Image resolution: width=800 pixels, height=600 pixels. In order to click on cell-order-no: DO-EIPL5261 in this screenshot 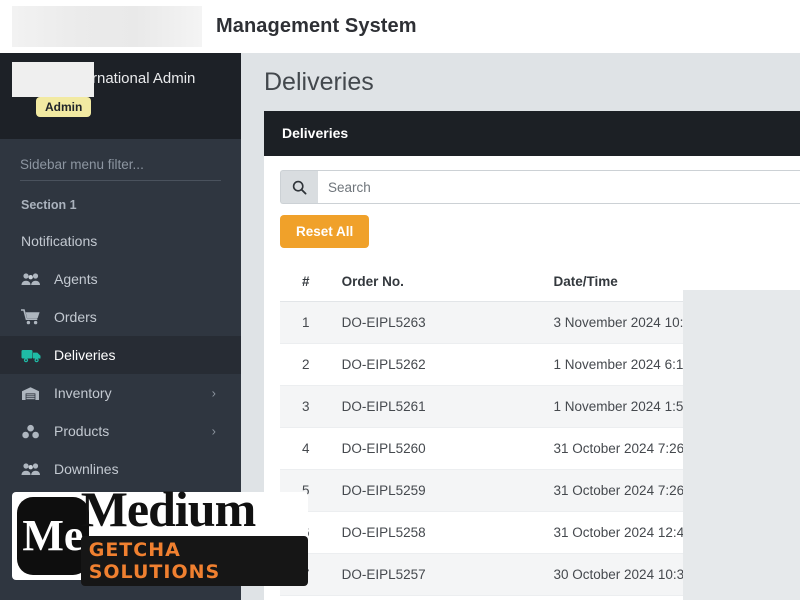, I will do `click(447, 406)`.